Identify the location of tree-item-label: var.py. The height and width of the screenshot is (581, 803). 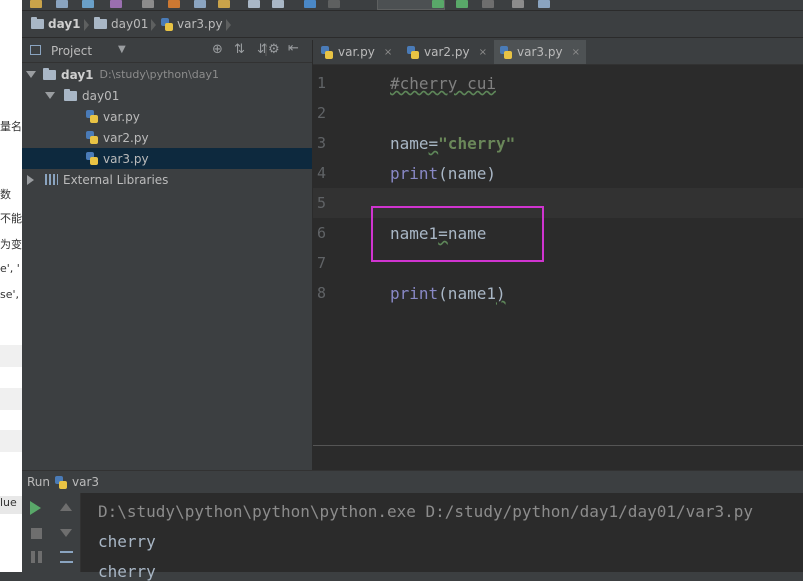
(121, 116).